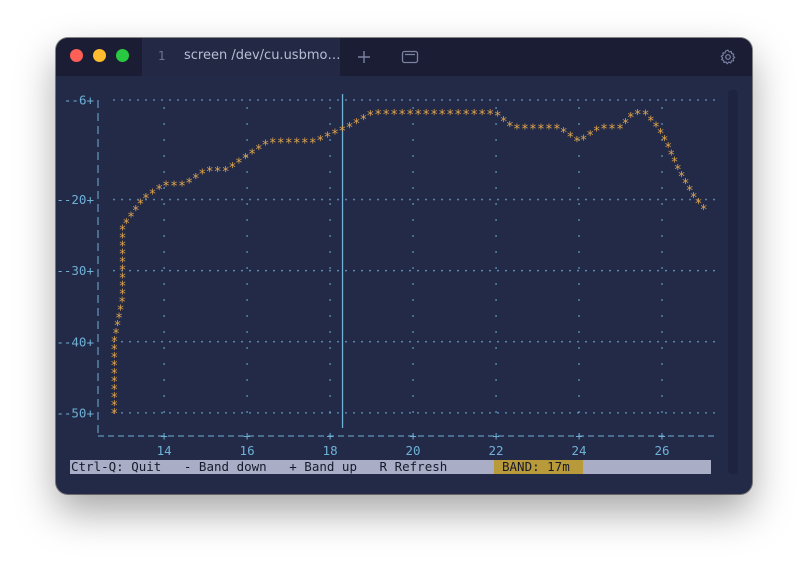 Image resolution: width=808 pixels, height=568 pixels. I want to click on x-tick-label: 18, so click(330, 450).